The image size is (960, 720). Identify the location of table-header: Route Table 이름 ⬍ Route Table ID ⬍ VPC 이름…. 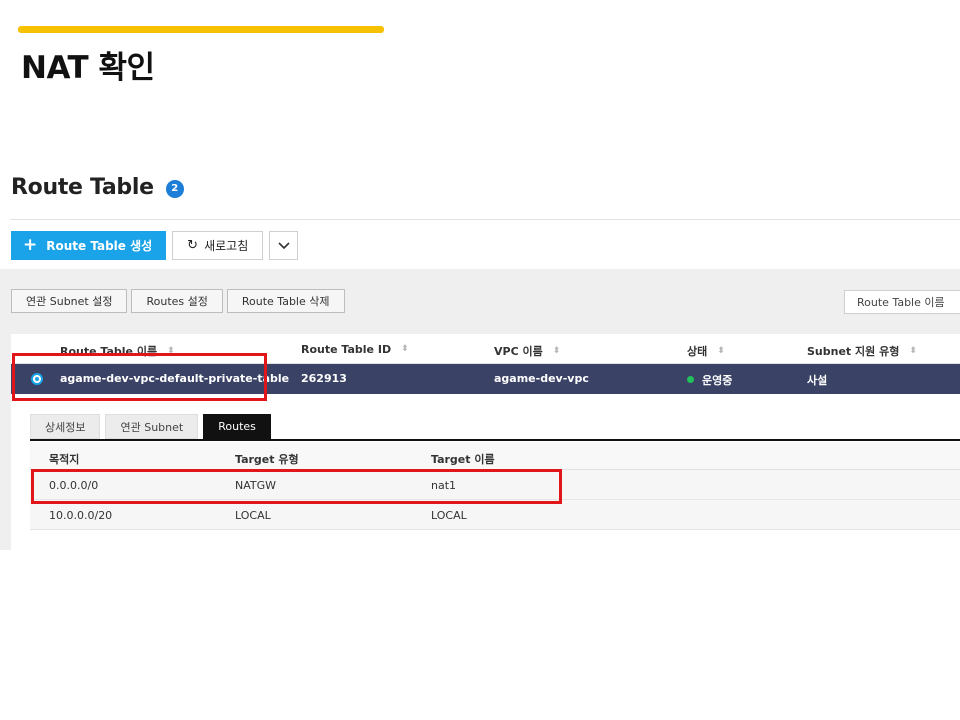
(485, 349).